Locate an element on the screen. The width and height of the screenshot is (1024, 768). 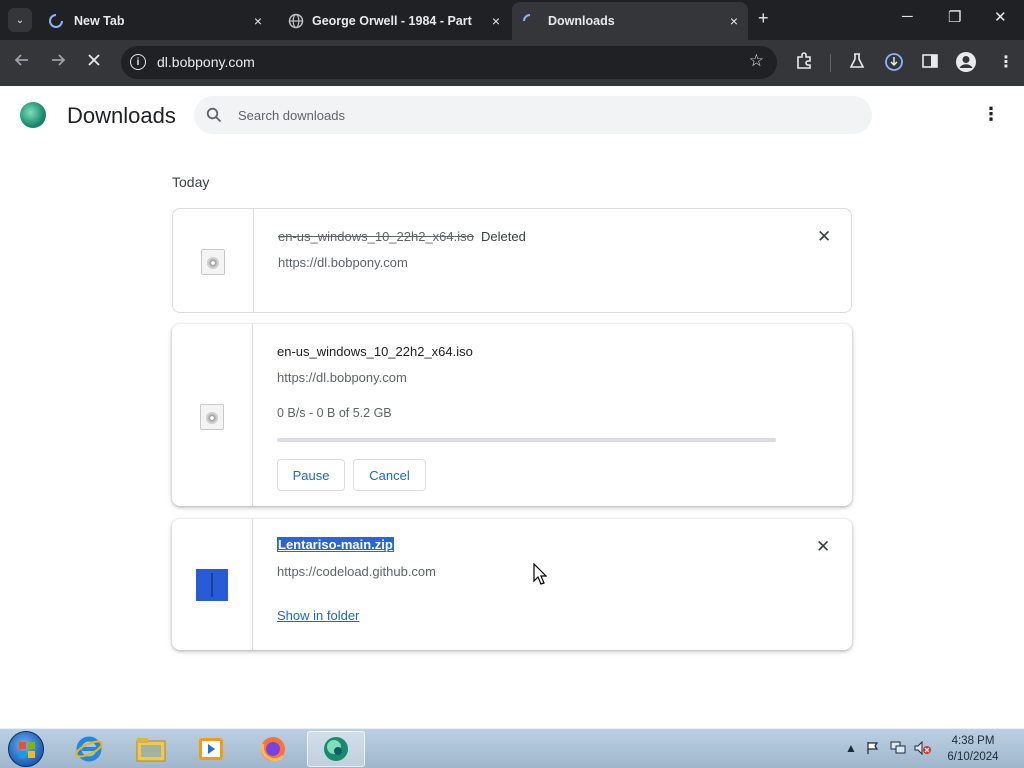
cancel-button: Cancel is located at coordinates (389, 475).